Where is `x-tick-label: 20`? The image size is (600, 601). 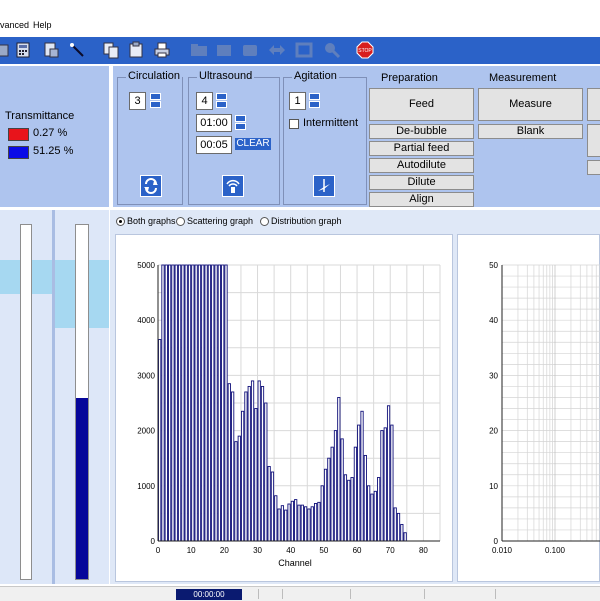 x-tick-label: 20 is located at coordinates (224, 550).